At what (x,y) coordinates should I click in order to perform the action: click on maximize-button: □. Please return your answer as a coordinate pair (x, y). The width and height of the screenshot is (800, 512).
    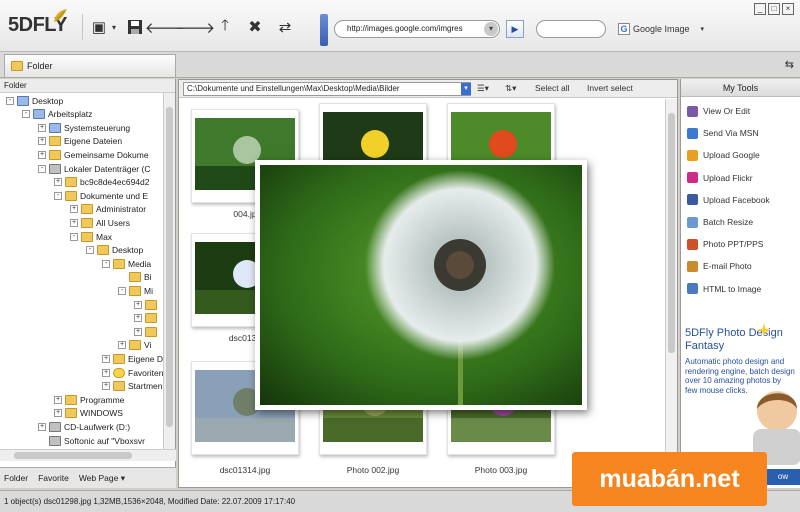
    Looking at the image, I should click on (774, 9).